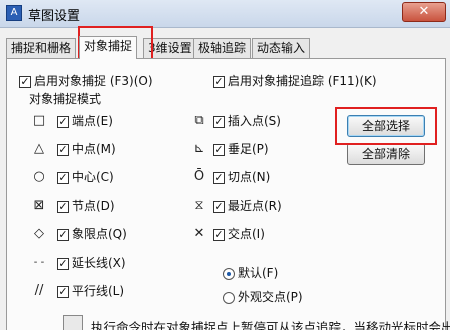 The width and height of the screenshot is (450, 330). I want to click on endpoint-label: 端点(E), so click(92, 121).